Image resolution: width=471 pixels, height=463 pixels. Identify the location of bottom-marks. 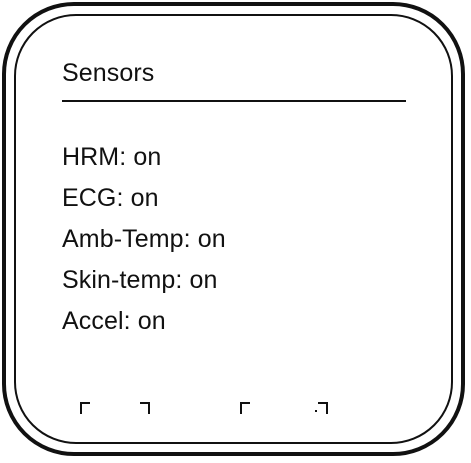
(231, 410).